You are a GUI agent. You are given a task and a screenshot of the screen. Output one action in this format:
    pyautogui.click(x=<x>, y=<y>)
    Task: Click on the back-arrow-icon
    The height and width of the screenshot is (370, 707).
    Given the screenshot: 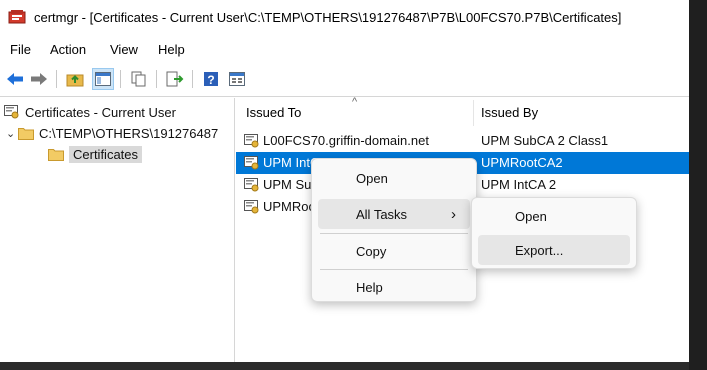 What is the action you would take?
    pyautogui.click(x=15, y=79)
    